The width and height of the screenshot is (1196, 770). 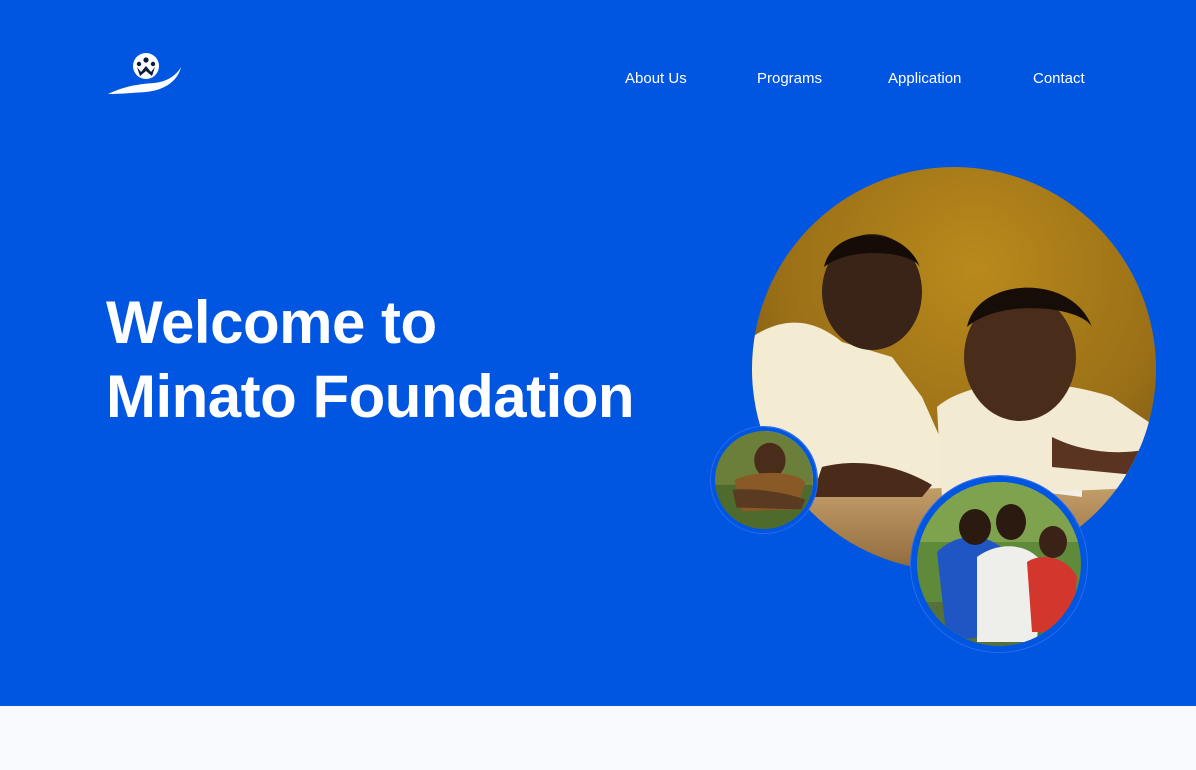 I want to click on smiling-boy-photo, so click(x=764, y=480).